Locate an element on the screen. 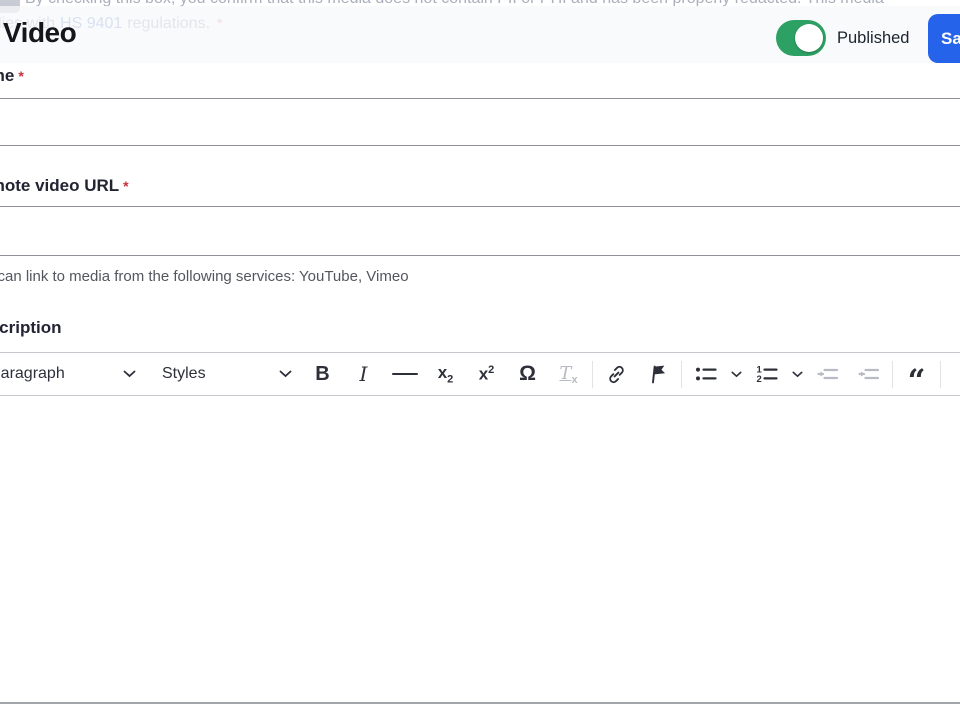 The width and height of the screenshot is (960, 720). outdent-button is located at coordinates (827, 374).